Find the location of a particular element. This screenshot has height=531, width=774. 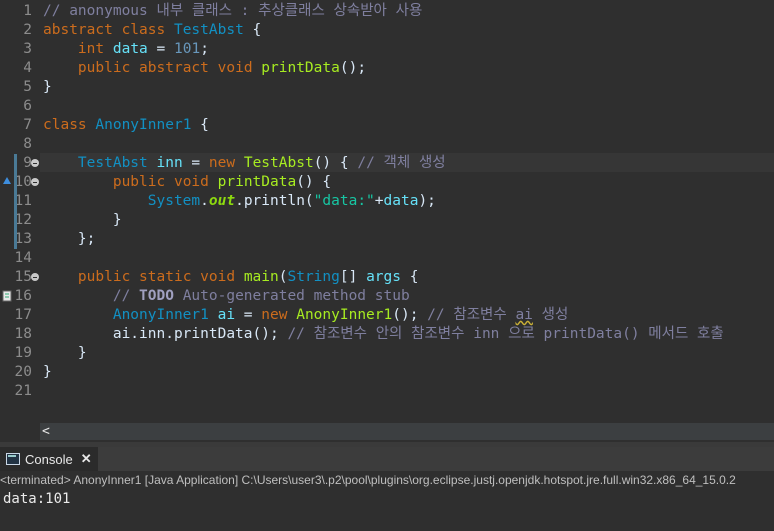

line-number: 1 is located at coordinates (27, 11).